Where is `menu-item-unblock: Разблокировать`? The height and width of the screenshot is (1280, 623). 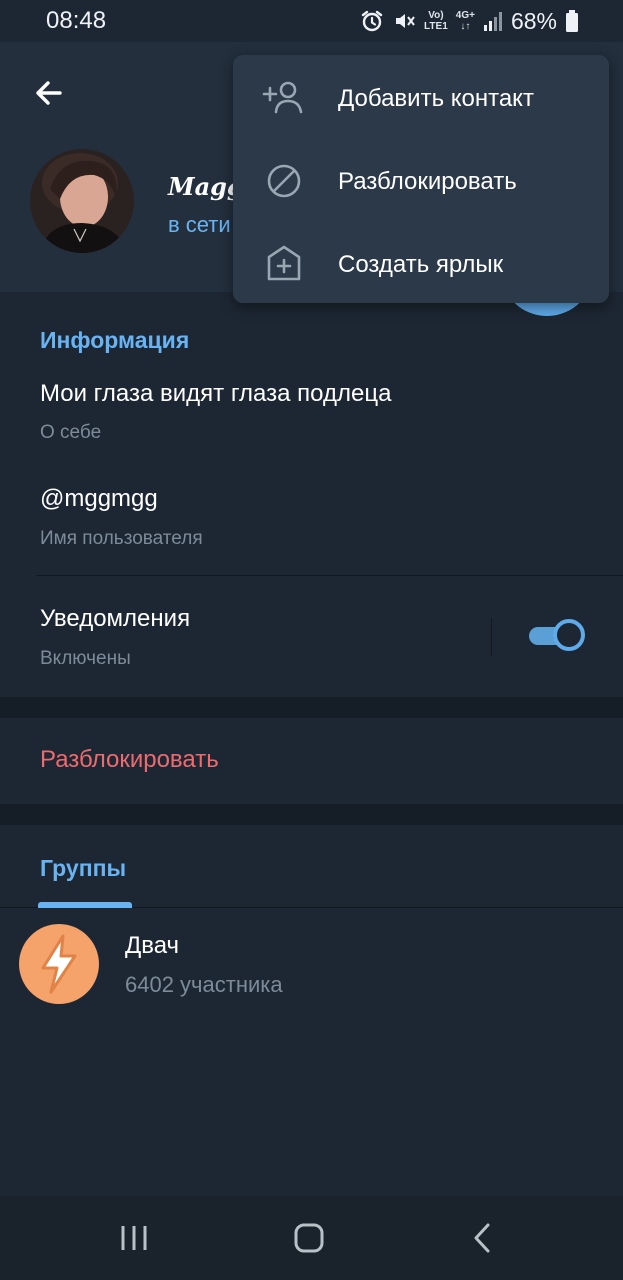
menu-item-unblock: Разблокировать is located at coordinates (421, 181).